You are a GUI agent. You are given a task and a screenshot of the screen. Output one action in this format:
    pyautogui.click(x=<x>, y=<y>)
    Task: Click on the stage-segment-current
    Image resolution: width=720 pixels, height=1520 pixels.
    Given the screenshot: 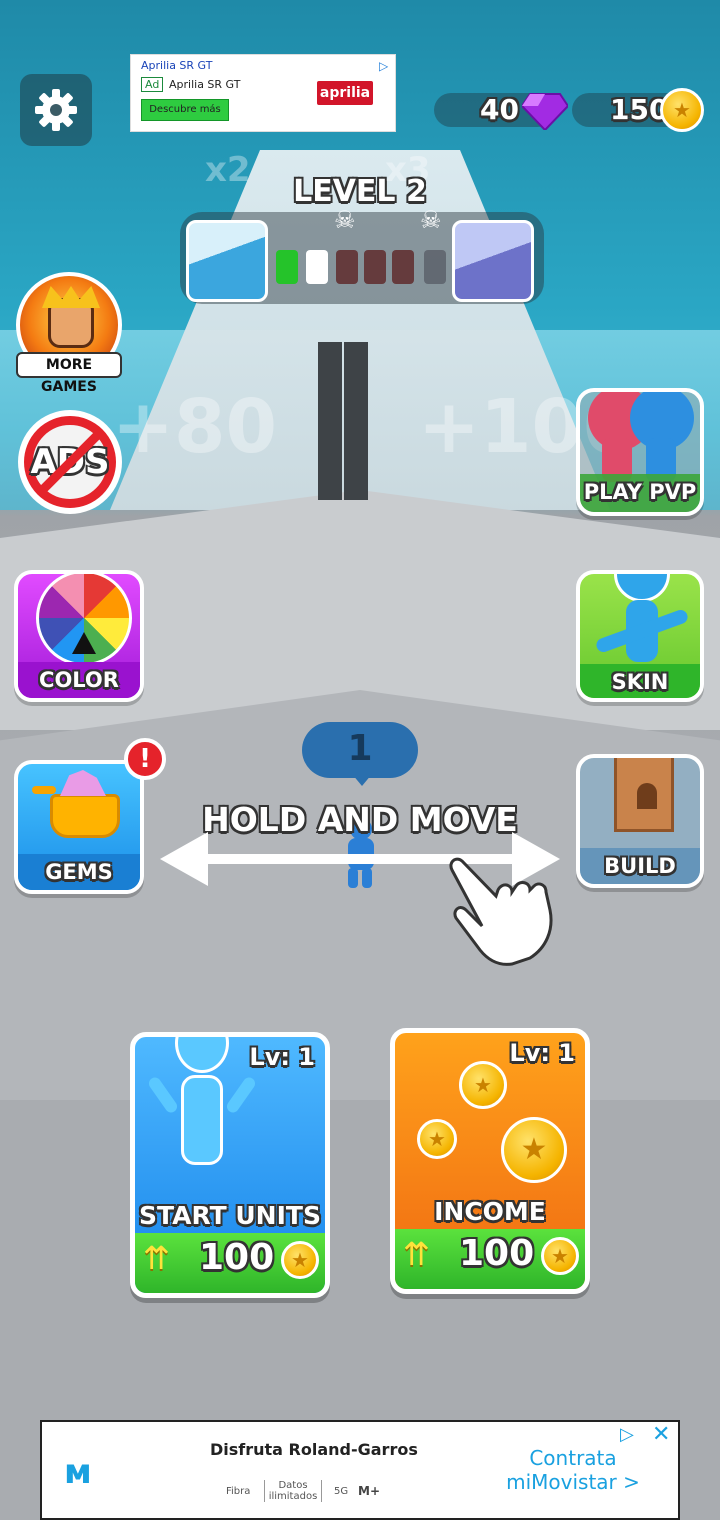 What is the action you would take?
    pyautogui.click(x=317, y=267)
    